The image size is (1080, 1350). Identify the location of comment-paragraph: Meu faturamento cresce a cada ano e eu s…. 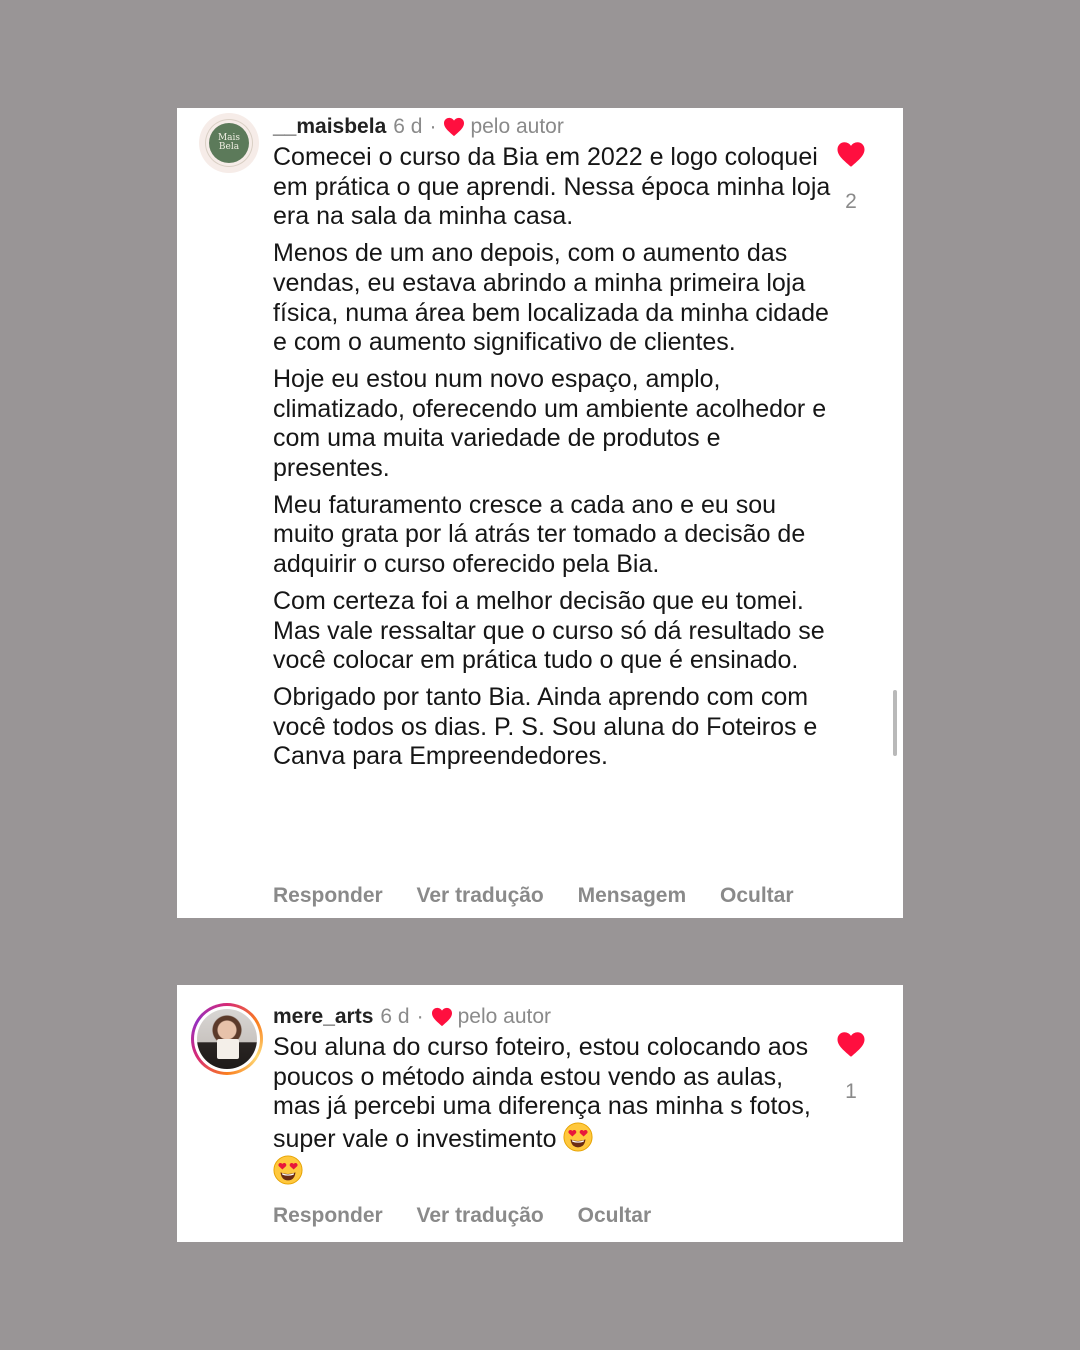
(539, 534).